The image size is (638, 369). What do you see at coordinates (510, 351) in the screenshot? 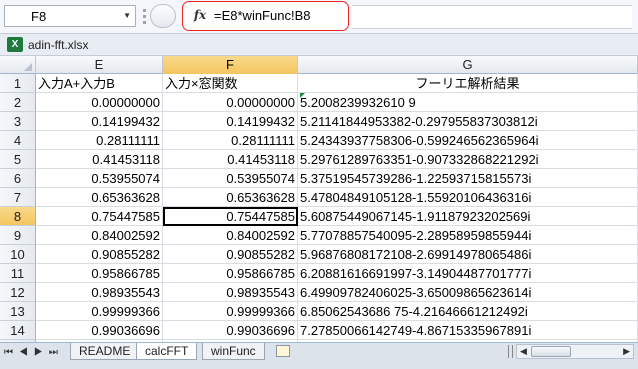
I see `tab-split-handle` at bounding box center [510, 351].